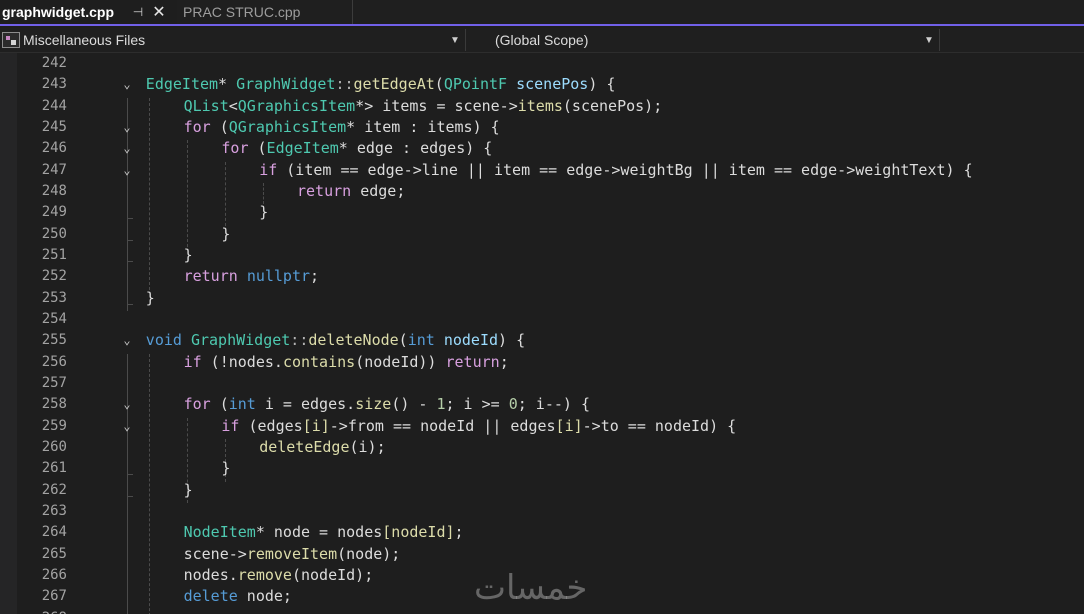 The width and height of the screenshot is (1084, 614). What do you see at coordinates (233, 40) in the screenshot?
I see `project-dropdown: Miscellaneous Files ▼` at bounding box center [233, 40].